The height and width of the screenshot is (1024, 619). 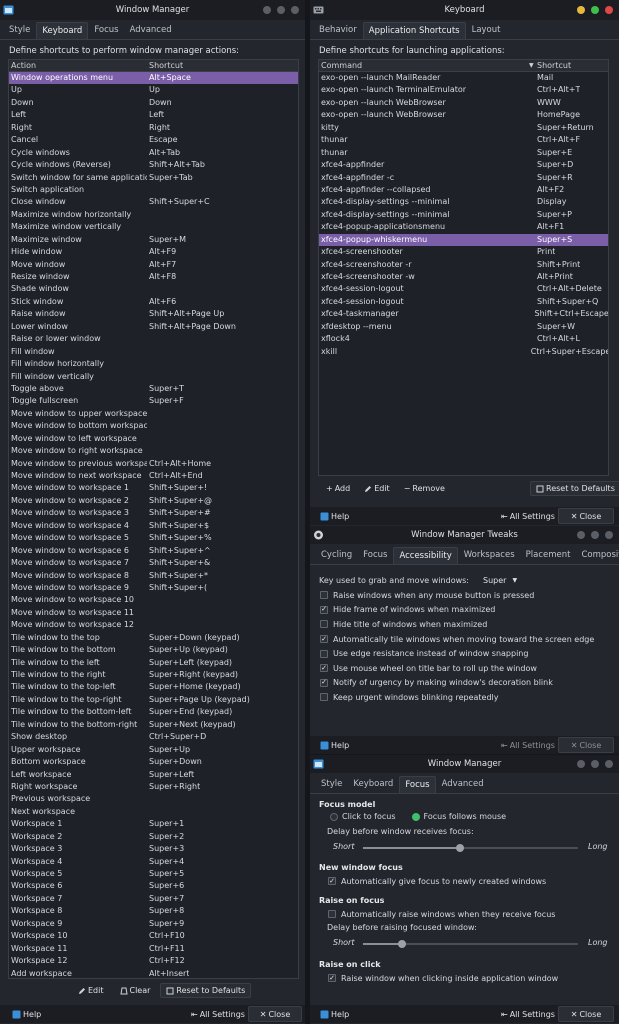 I want to click on table-row: Show desktop Ctrl+Super+D, so click(x=153, y=737).